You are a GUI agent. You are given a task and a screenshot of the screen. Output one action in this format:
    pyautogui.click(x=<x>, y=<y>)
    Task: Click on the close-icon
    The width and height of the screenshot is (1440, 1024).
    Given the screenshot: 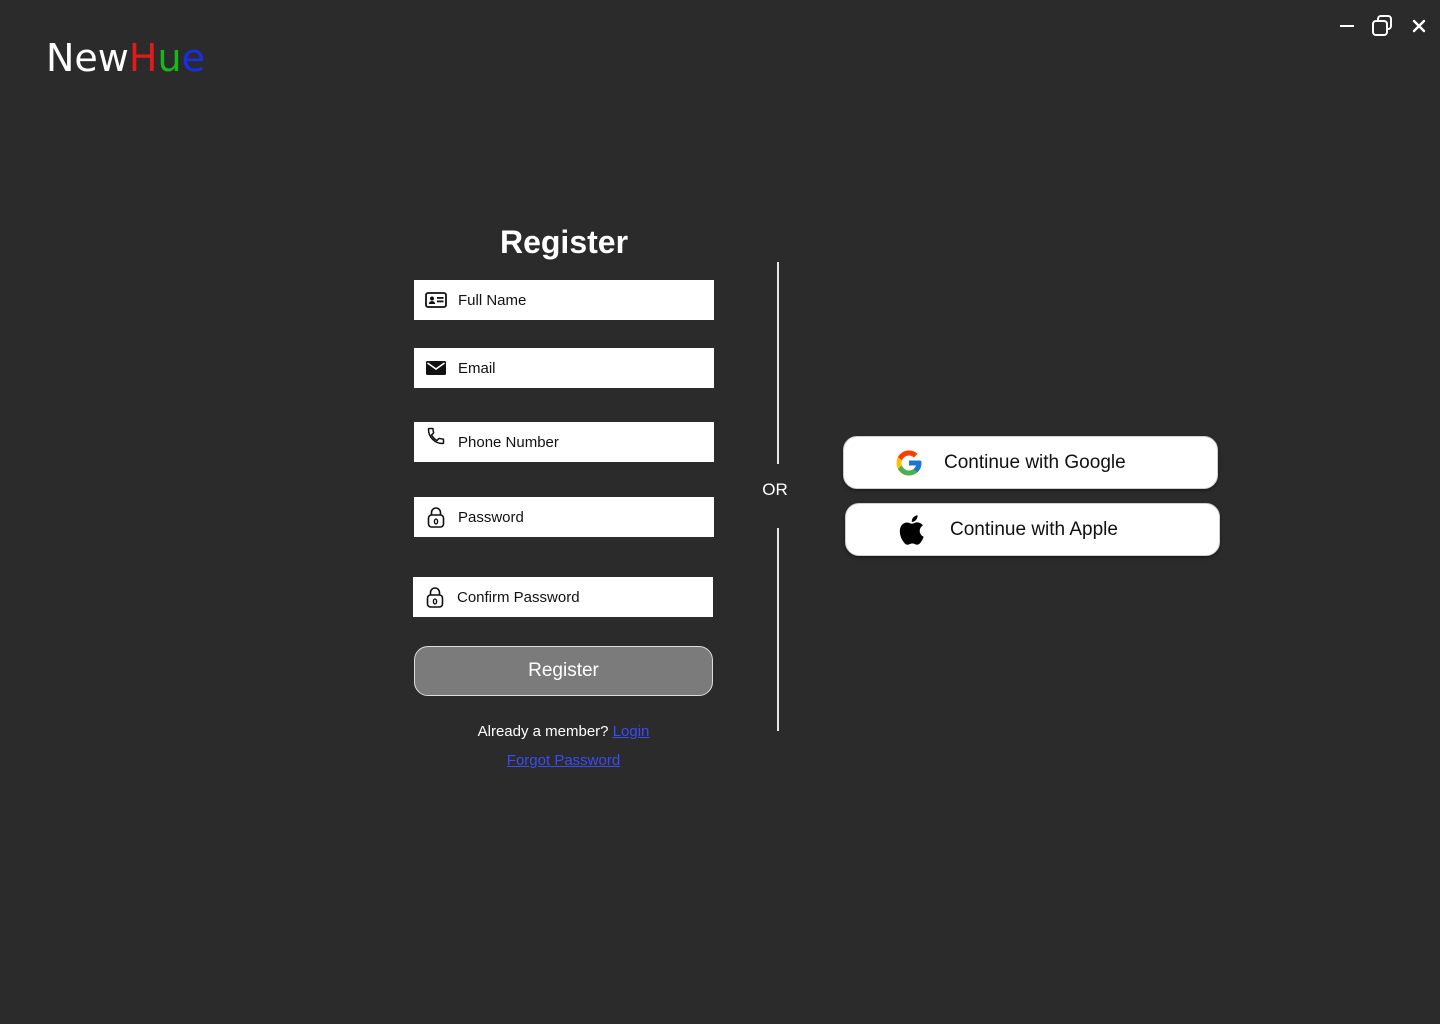 What is the action you would take?
    pyautogui.click(x=1419, y=26)
    